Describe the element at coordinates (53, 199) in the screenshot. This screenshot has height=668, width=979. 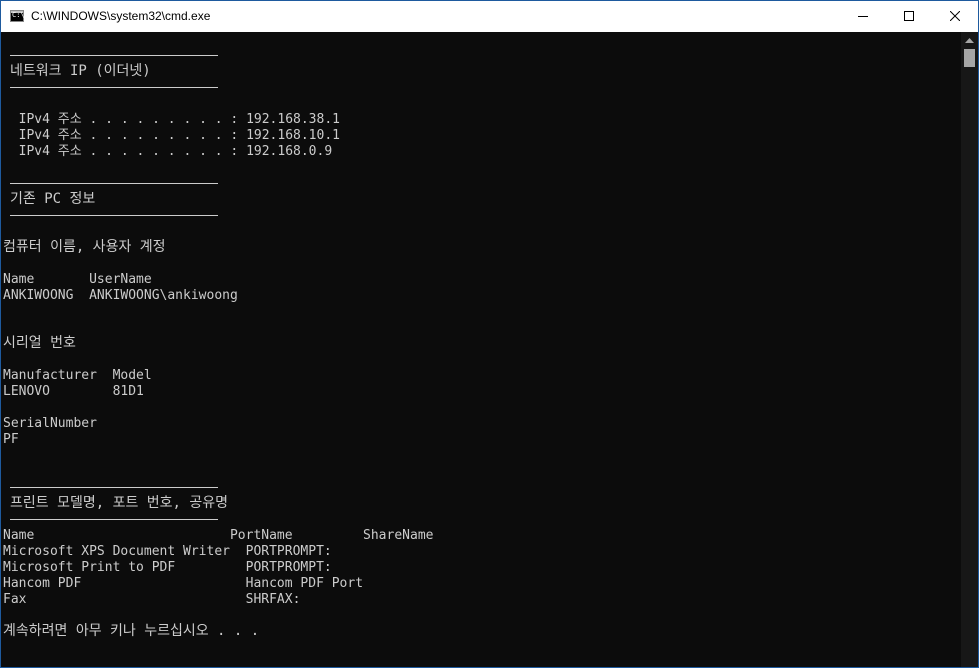
I see `pc-info-heading: 기존 PC 정보` at that location.